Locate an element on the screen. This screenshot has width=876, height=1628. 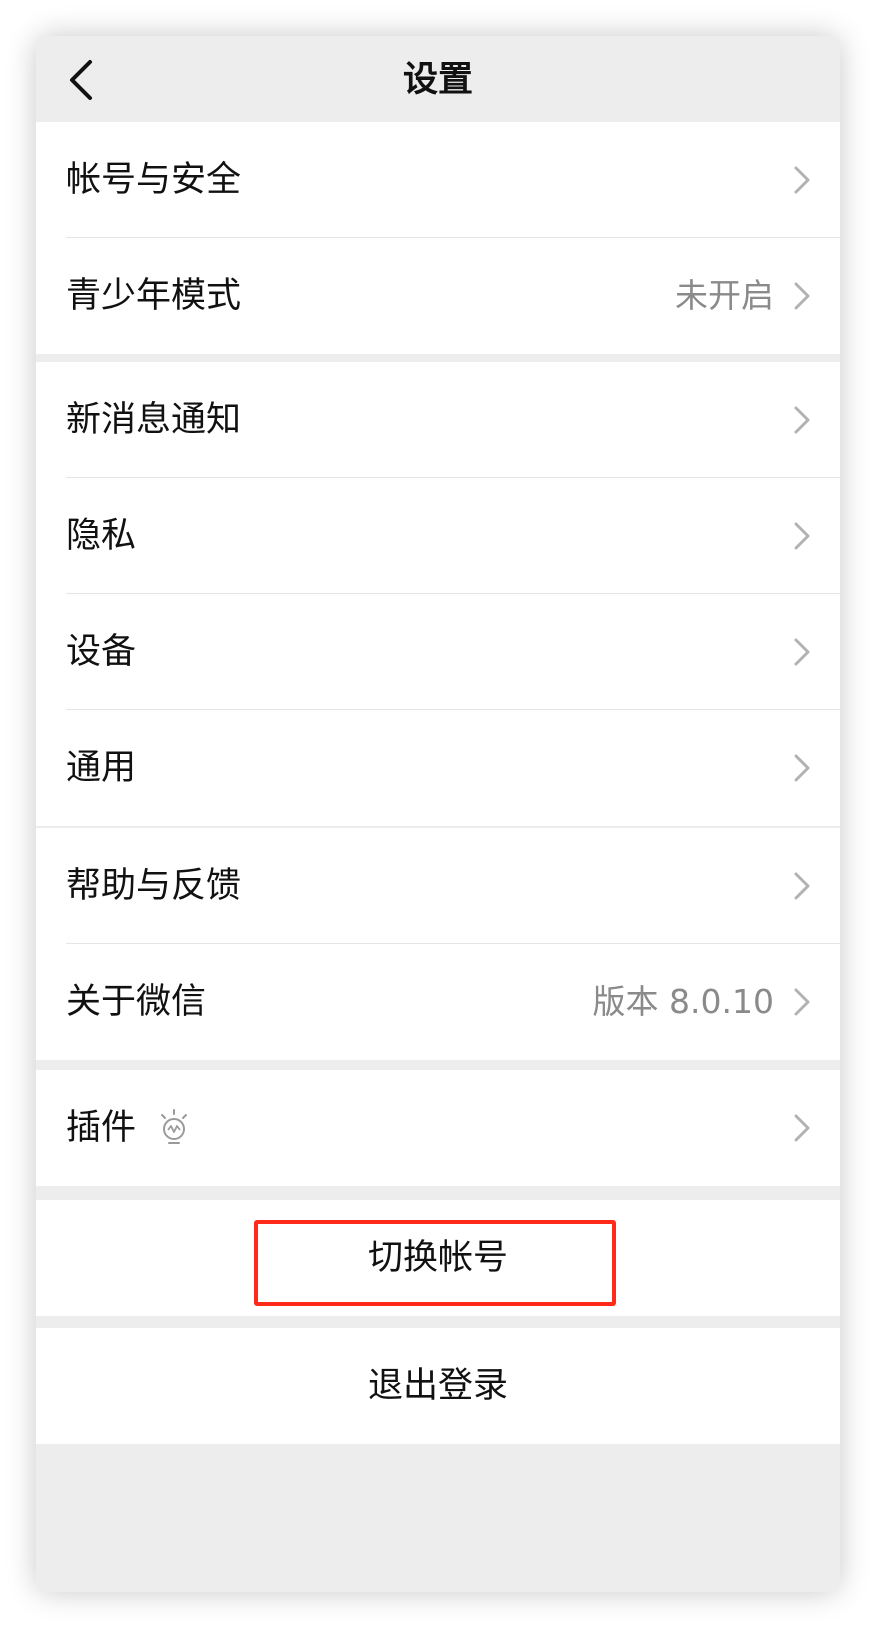
settings-item-label: 青少年模式 is located at coordinates (154, 296).